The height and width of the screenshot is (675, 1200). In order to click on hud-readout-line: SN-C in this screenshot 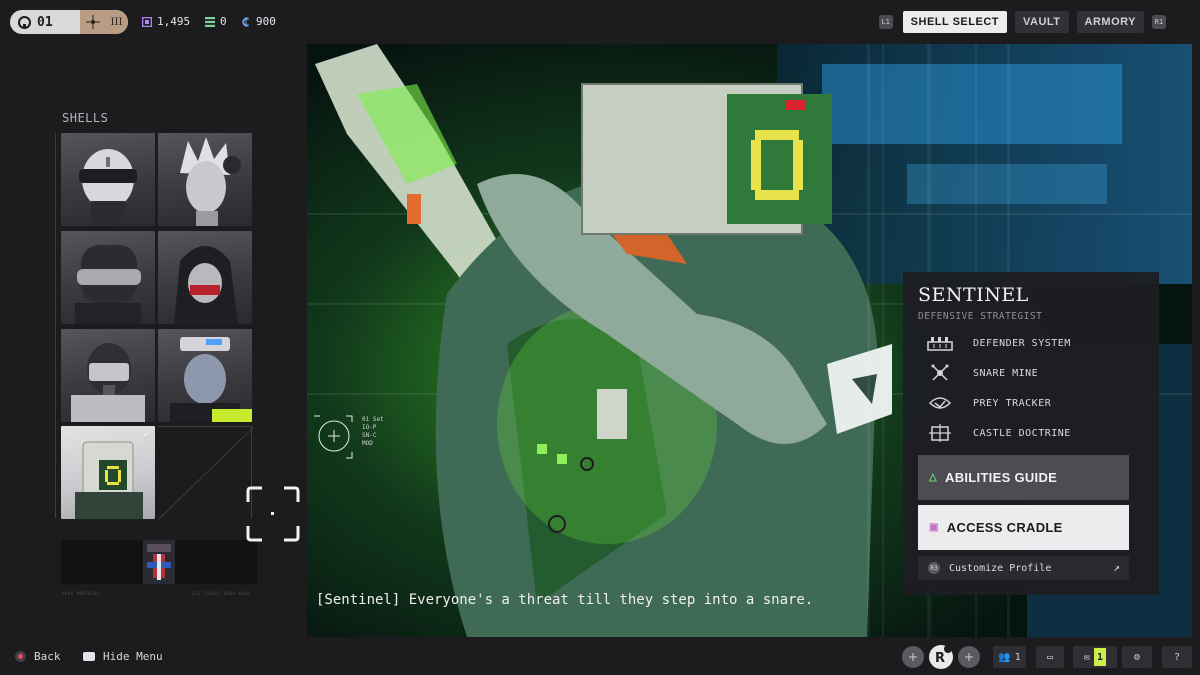, I will do `click(369, 435)`.